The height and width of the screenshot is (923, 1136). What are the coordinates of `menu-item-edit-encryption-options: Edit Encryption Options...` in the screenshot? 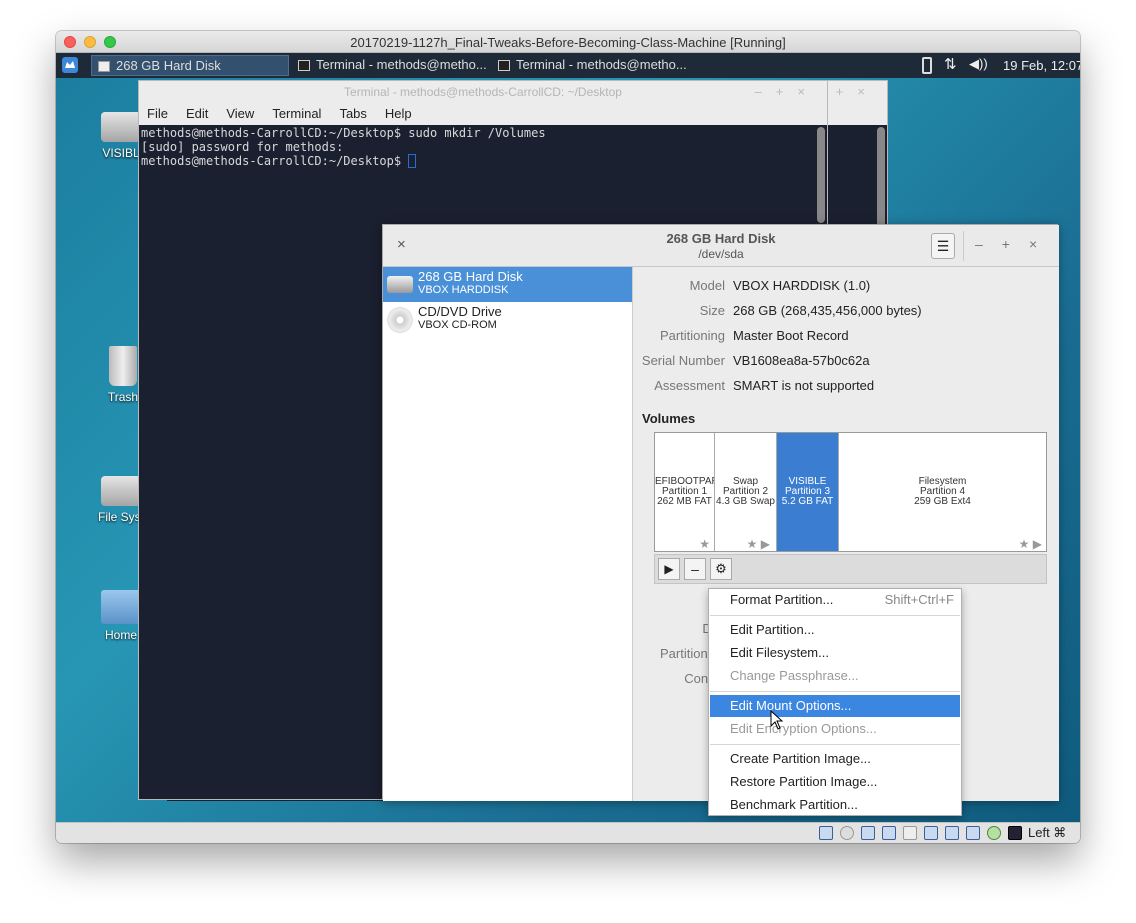 It's located at (835, 729).